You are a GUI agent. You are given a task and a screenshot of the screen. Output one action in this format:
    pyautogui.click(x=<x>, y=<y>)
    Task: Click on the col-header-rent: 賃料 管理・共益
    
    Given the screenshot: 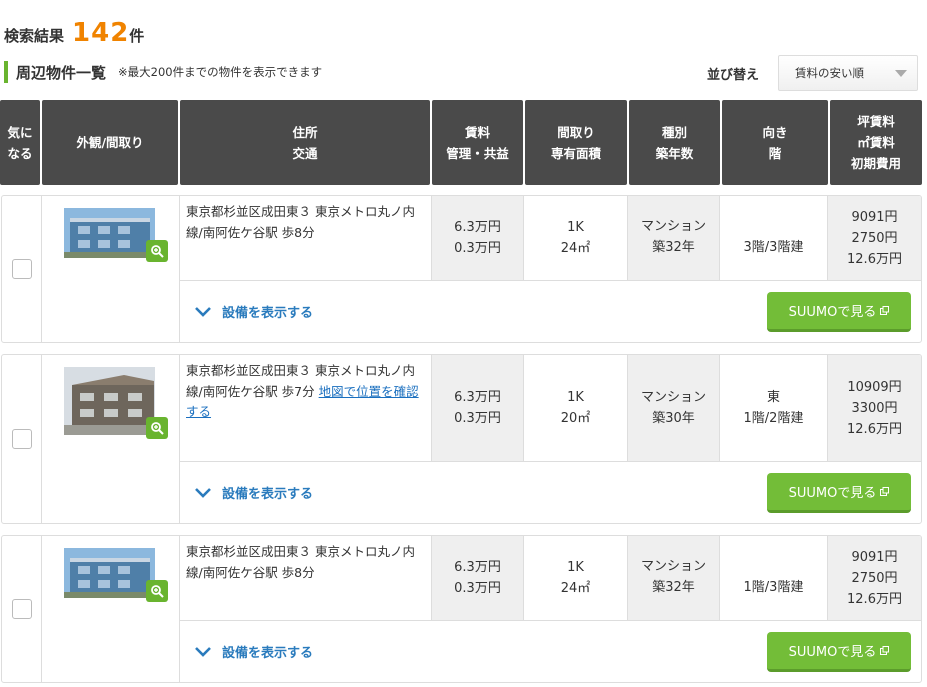 What is the action you would take?
    pyautogui.click(x=477, y=142)
    